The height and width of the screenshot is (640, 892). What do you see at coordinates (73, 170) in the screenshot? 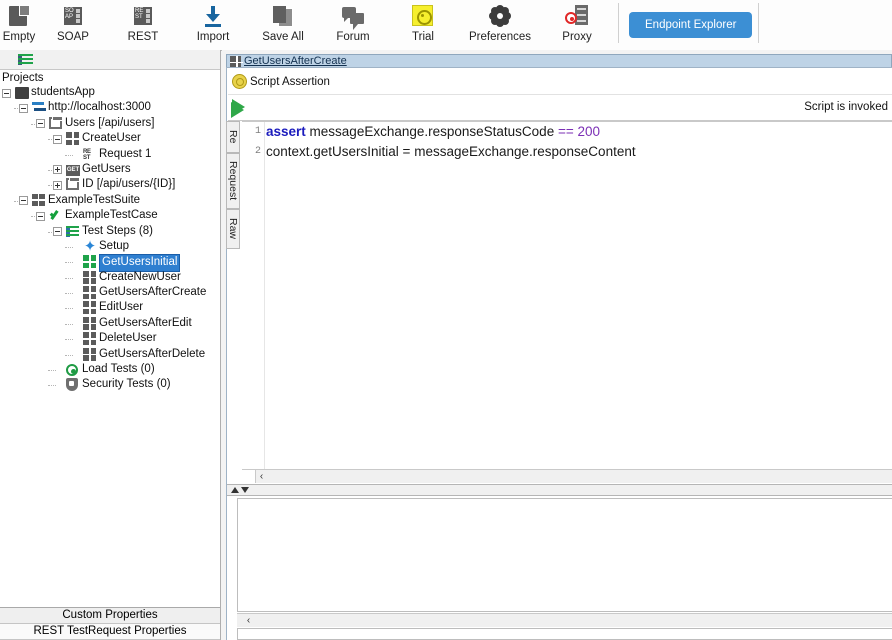
I see `get-method-icon: GET` at bounding box center [73, 170].